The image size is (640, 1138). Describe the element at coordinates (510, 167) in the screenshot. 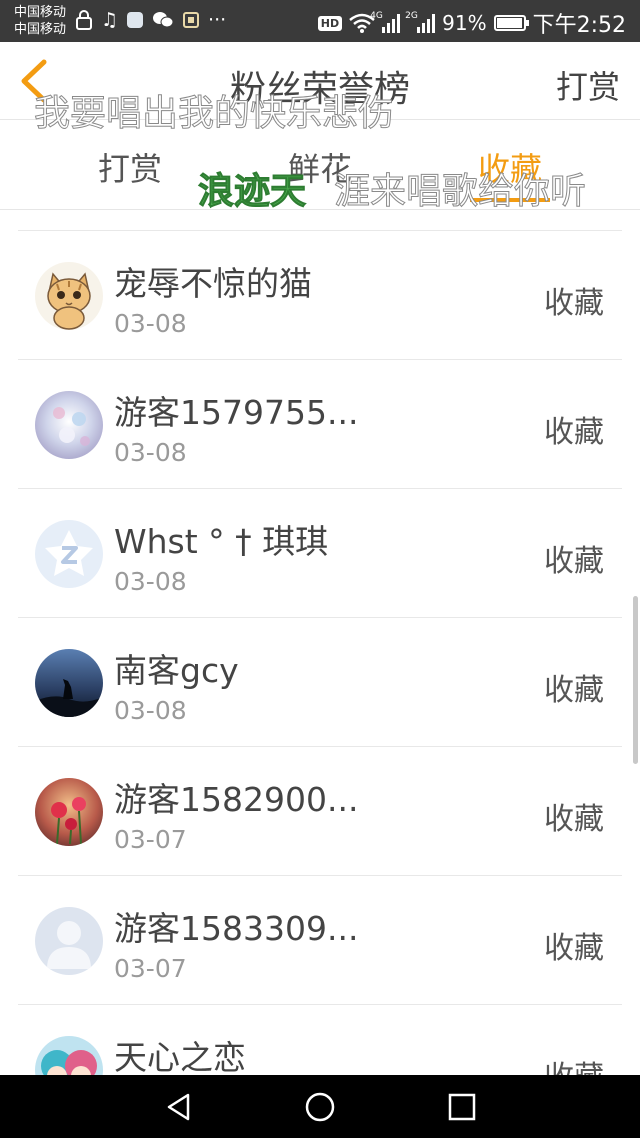

I see `tab-favorites: 收藏` at that location.